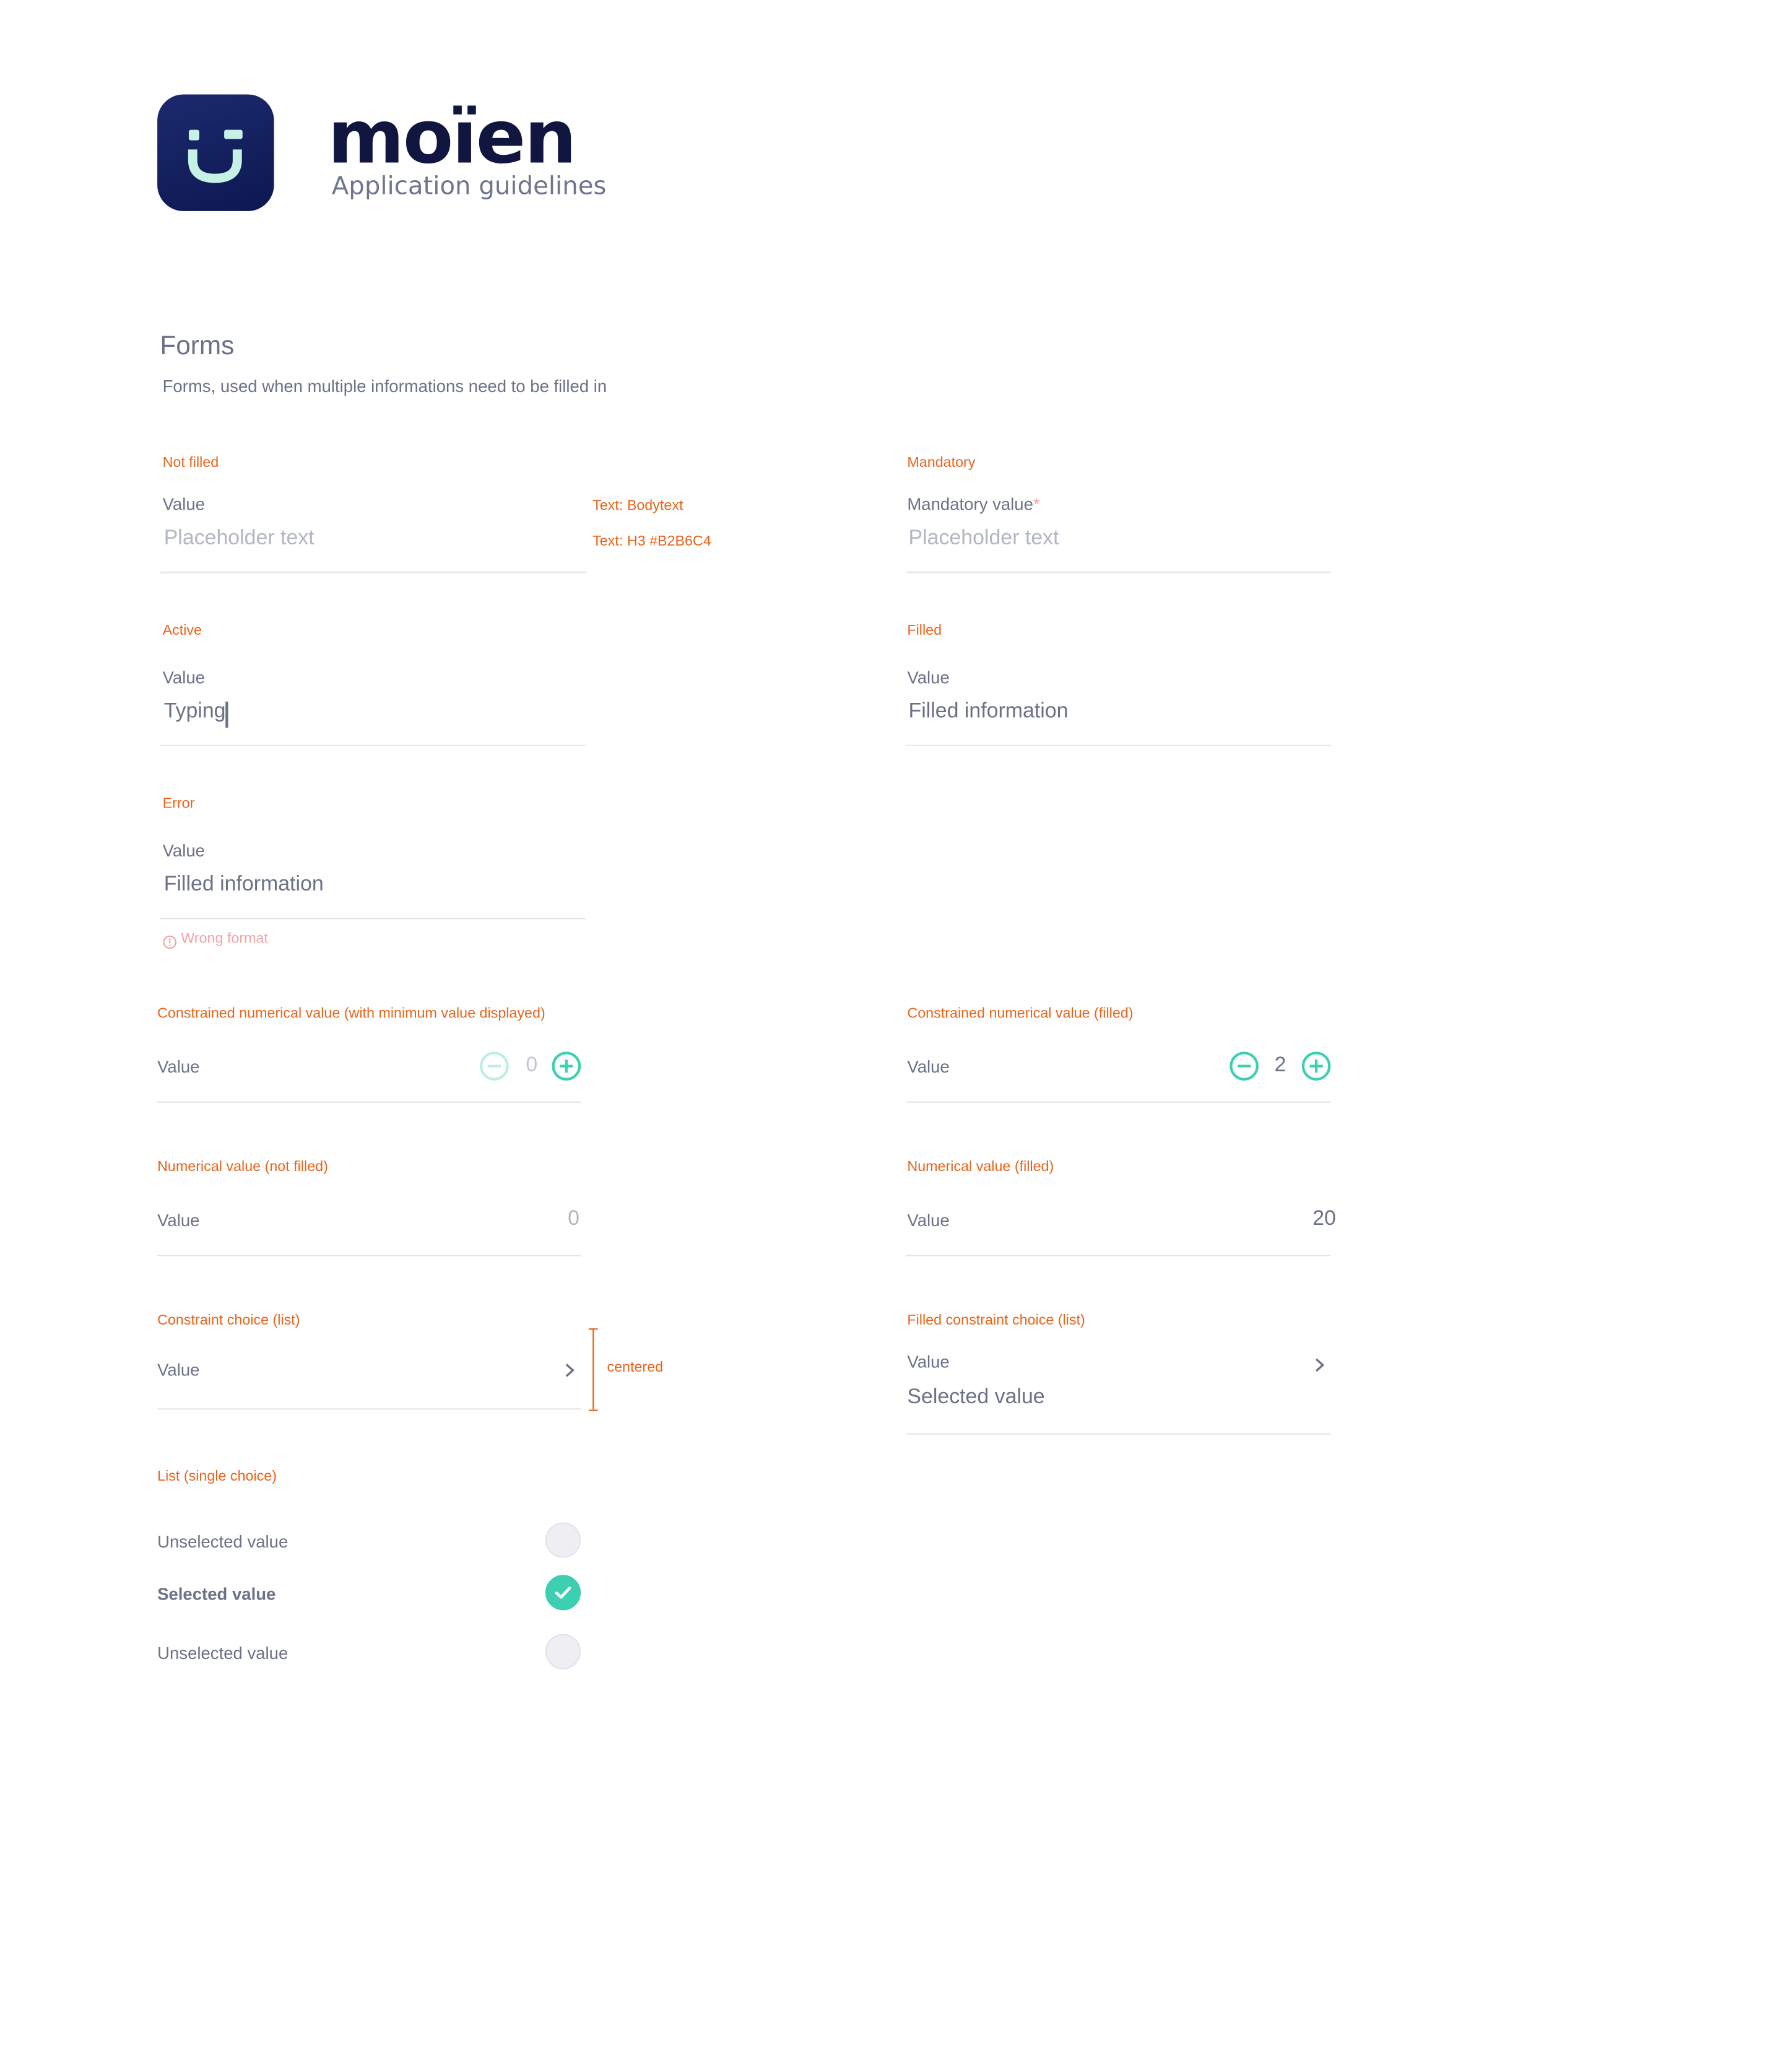 This screenshot has height=2072, width=1783. What do you see at coordinates (239, 539) in the screenshot?
I see `text-input-placeholder: Placeholder text` at bounding box center [239, 539].